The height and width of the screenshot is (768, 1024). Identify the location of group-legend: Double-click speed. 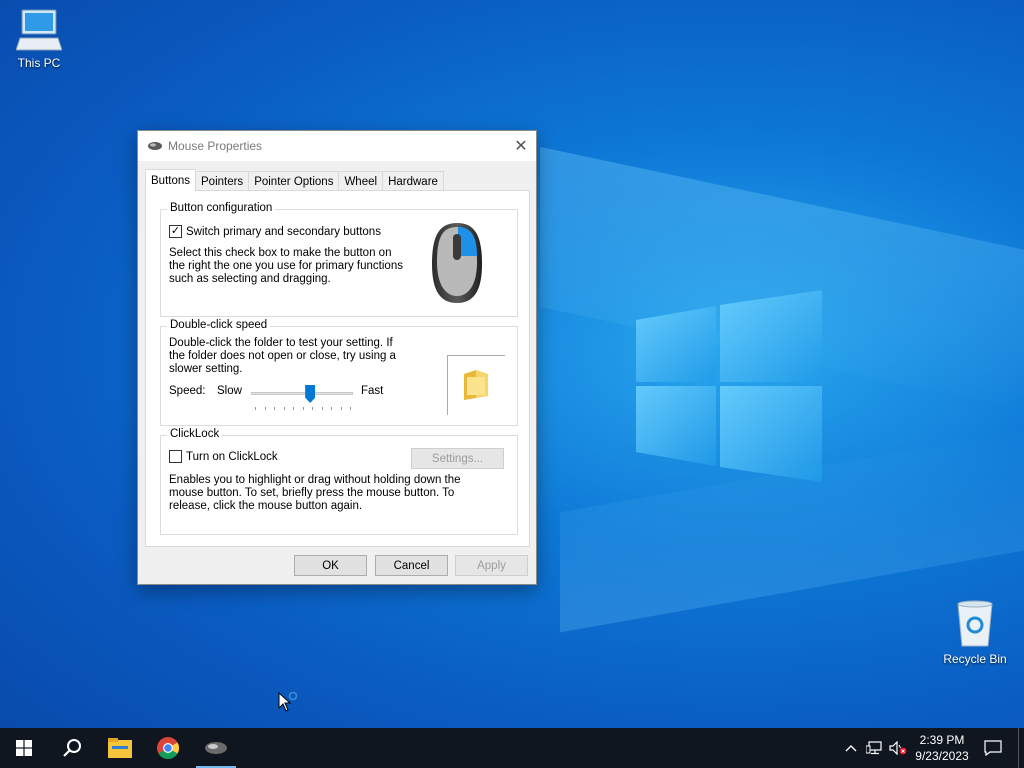
(219, 325).